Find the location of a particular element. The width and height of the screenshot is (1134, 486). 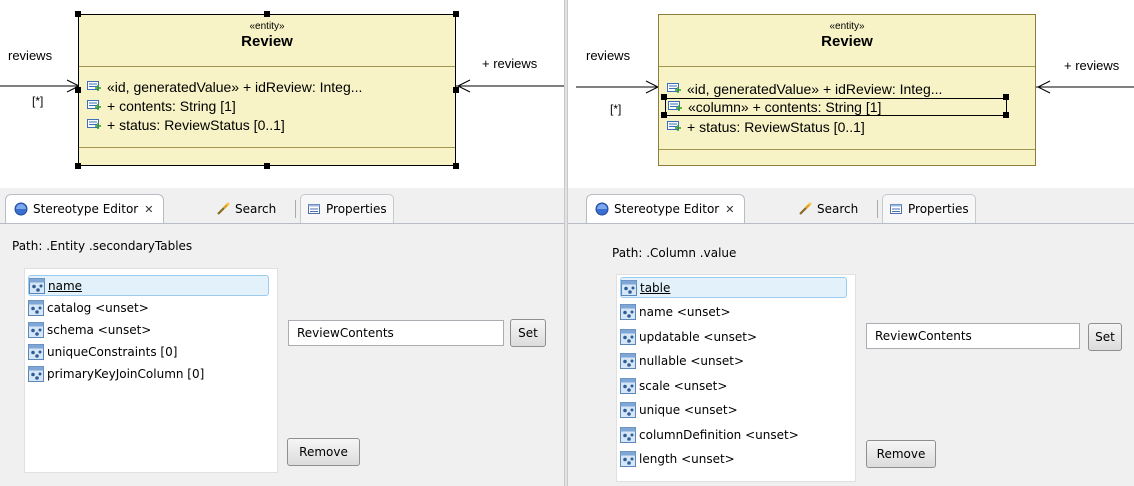

stereotype-editor-icon is located at coordinates (21, 209).